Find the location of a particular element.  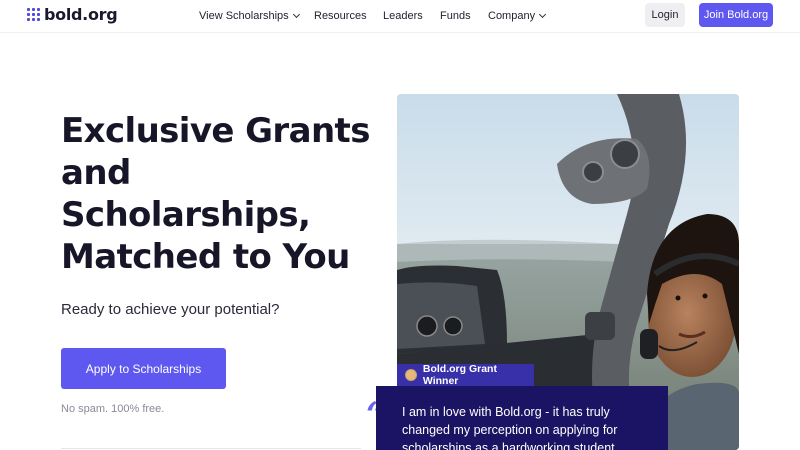

join-button: Join Bold.org is located at coordinates (736, 15).